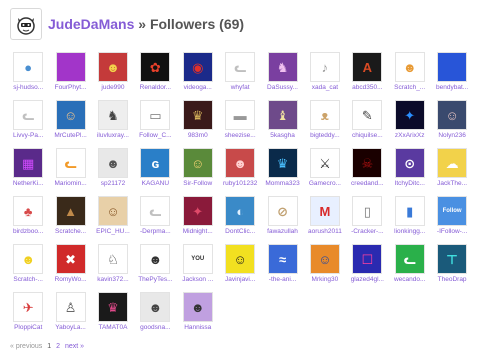  What do you see at coordinates (113, 327) in the screenshot?
I see `follower-name: TAMAT0A` at bounding box center [113, 327].